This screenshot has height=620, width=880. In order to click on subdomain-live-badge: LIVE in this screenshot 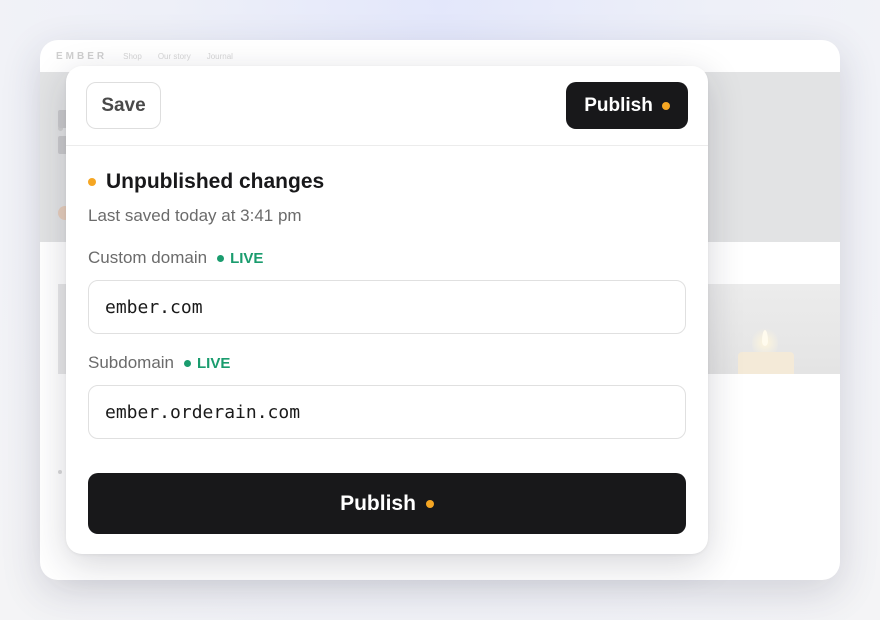, I will do `click(207, 363)`.